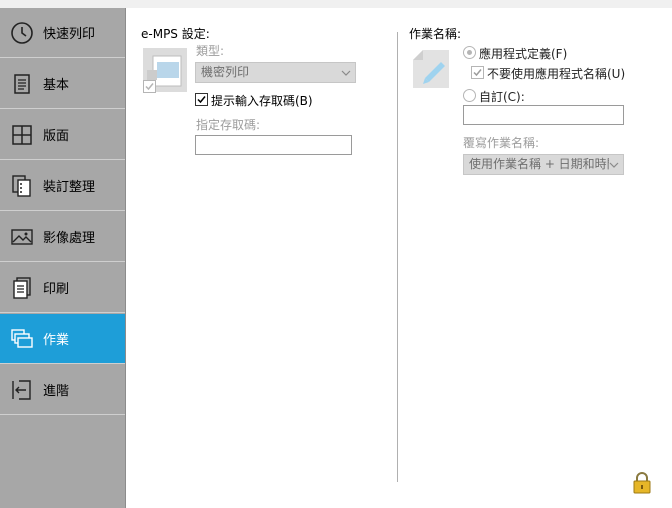  What do you see at coordinates (210, 51) in the screenshot?
I see `emps-type-label: 類型:` at bounding box center [210, 51].